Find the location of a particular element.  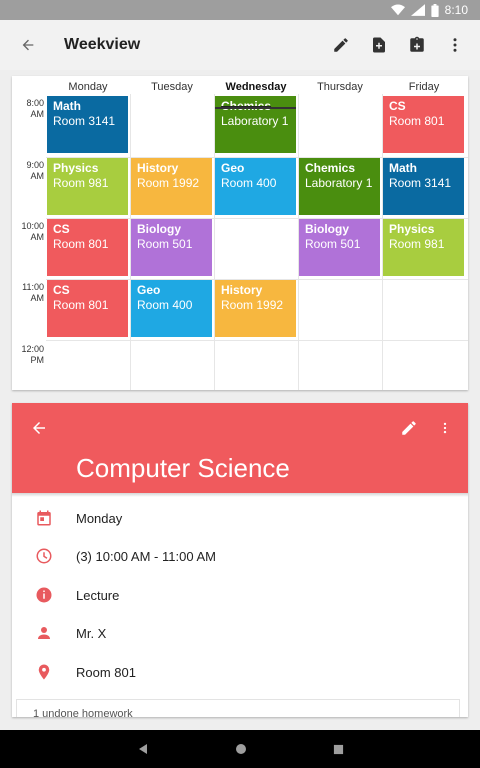

edit-button is located at coordinates (341, 45).